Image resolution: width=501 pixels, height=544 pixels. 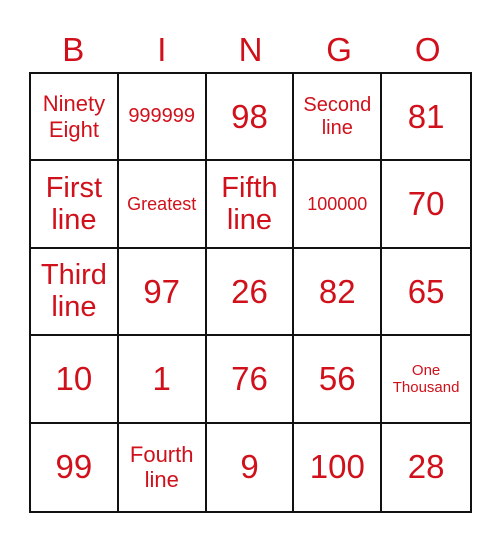 I want to click on bingo-cell: 100000, so click(x=338, y=205).